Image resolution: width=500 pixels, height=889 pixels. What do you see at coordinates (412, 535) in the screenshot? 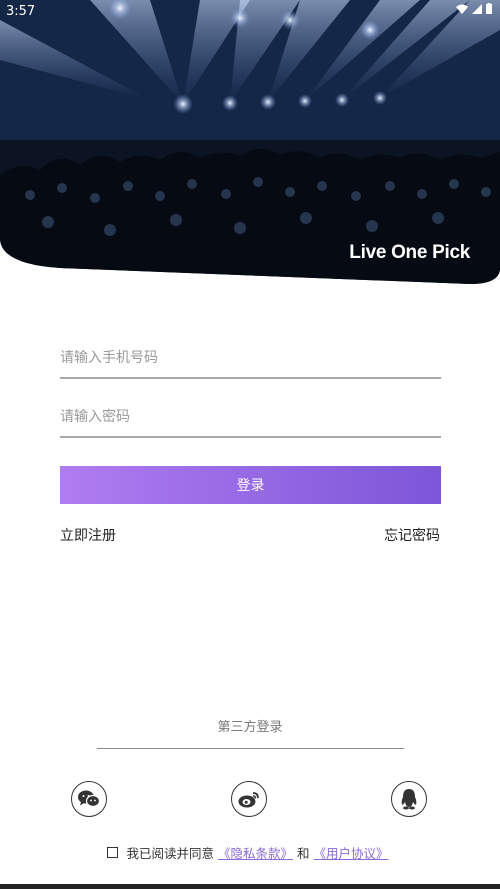
I see `forgot-password-link: 忘记密码` at bounding box center [412, 535].